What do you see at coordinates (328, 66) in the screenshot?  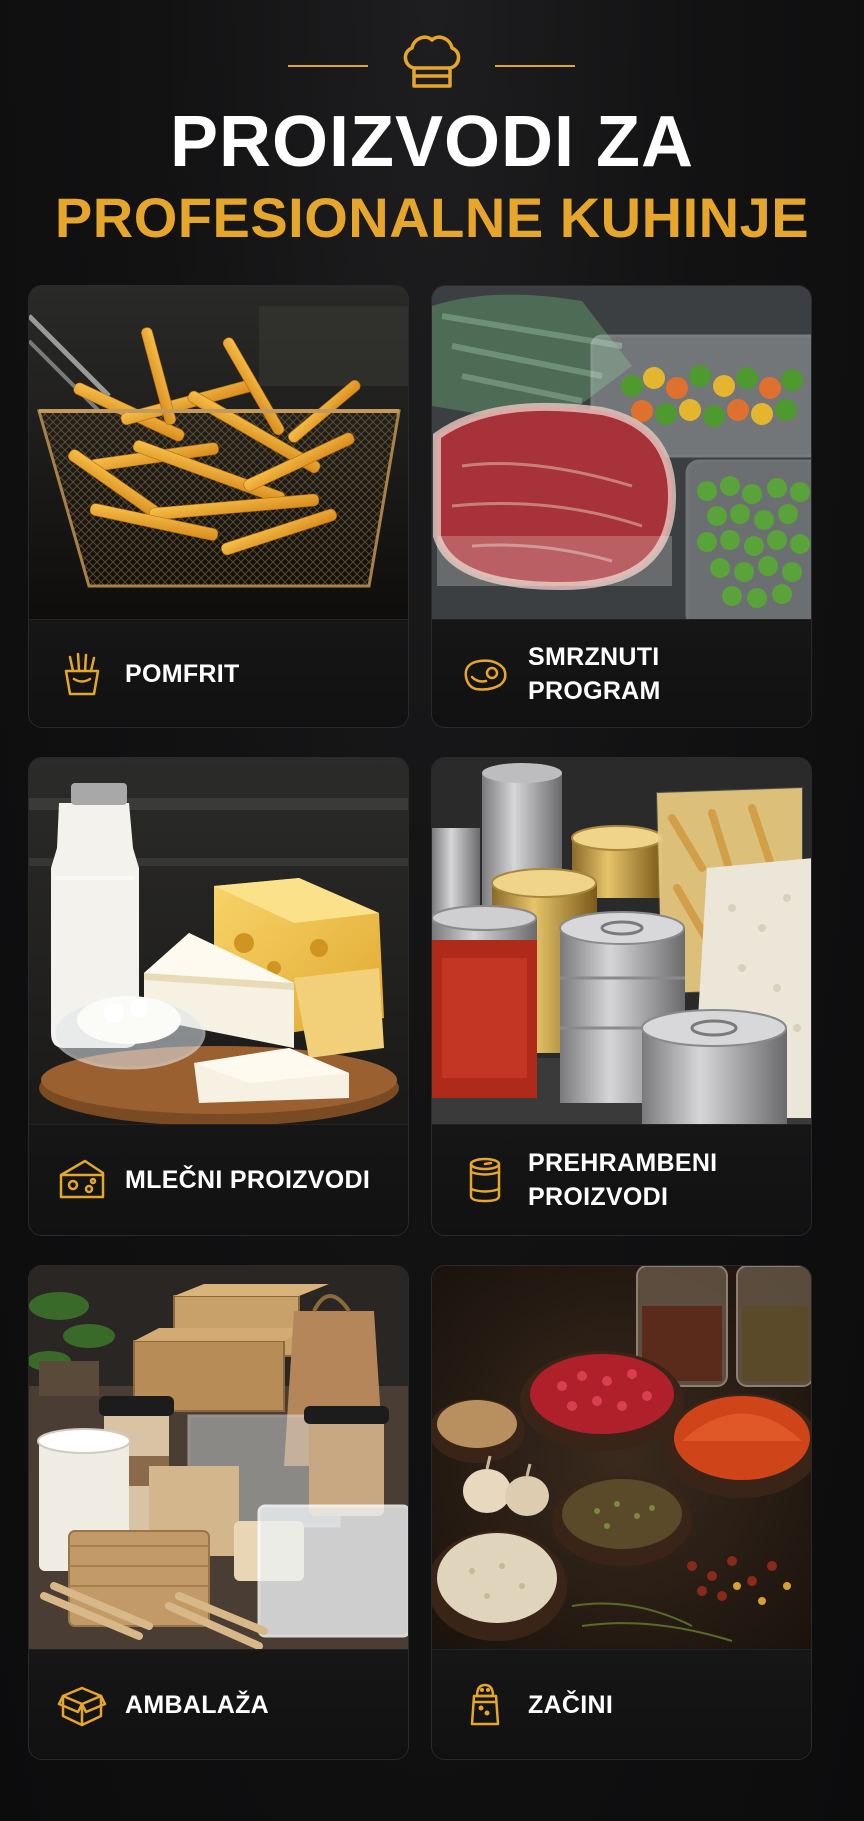 I see `decorative-line-left` at bounding box center [328, 66].